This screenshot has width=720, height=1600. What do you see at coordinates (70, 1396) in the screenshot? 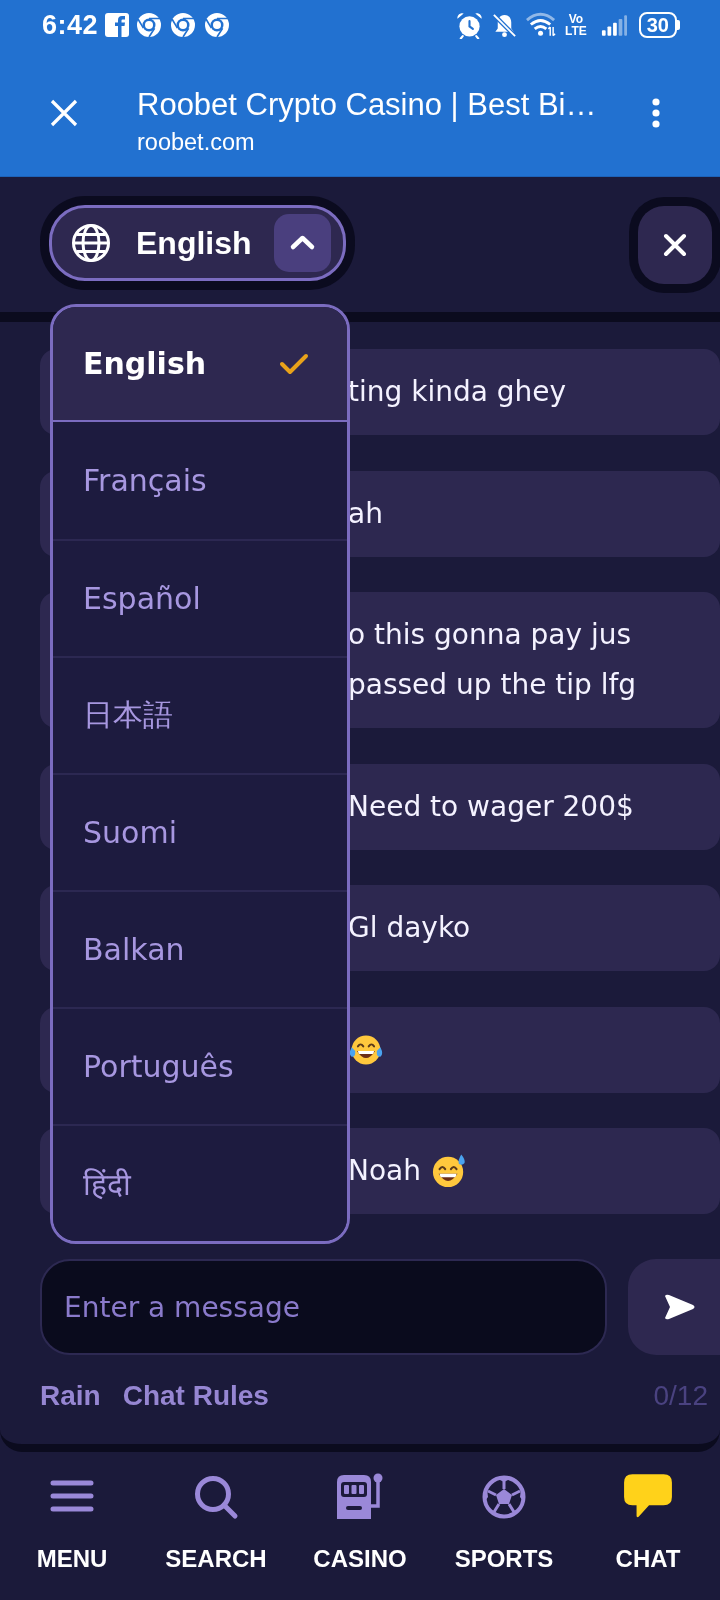
I see `chat-link: Rain` at bounding box center [70, 1396].